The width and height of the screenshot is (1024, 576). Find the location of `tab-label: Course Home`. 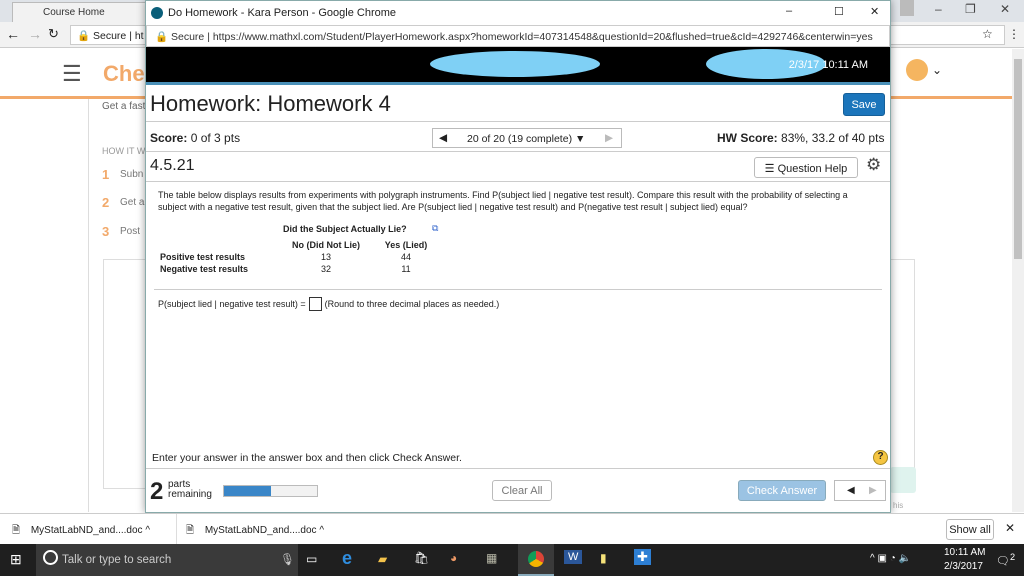

tab-label: Course Home is located at coordinates (74, 12).